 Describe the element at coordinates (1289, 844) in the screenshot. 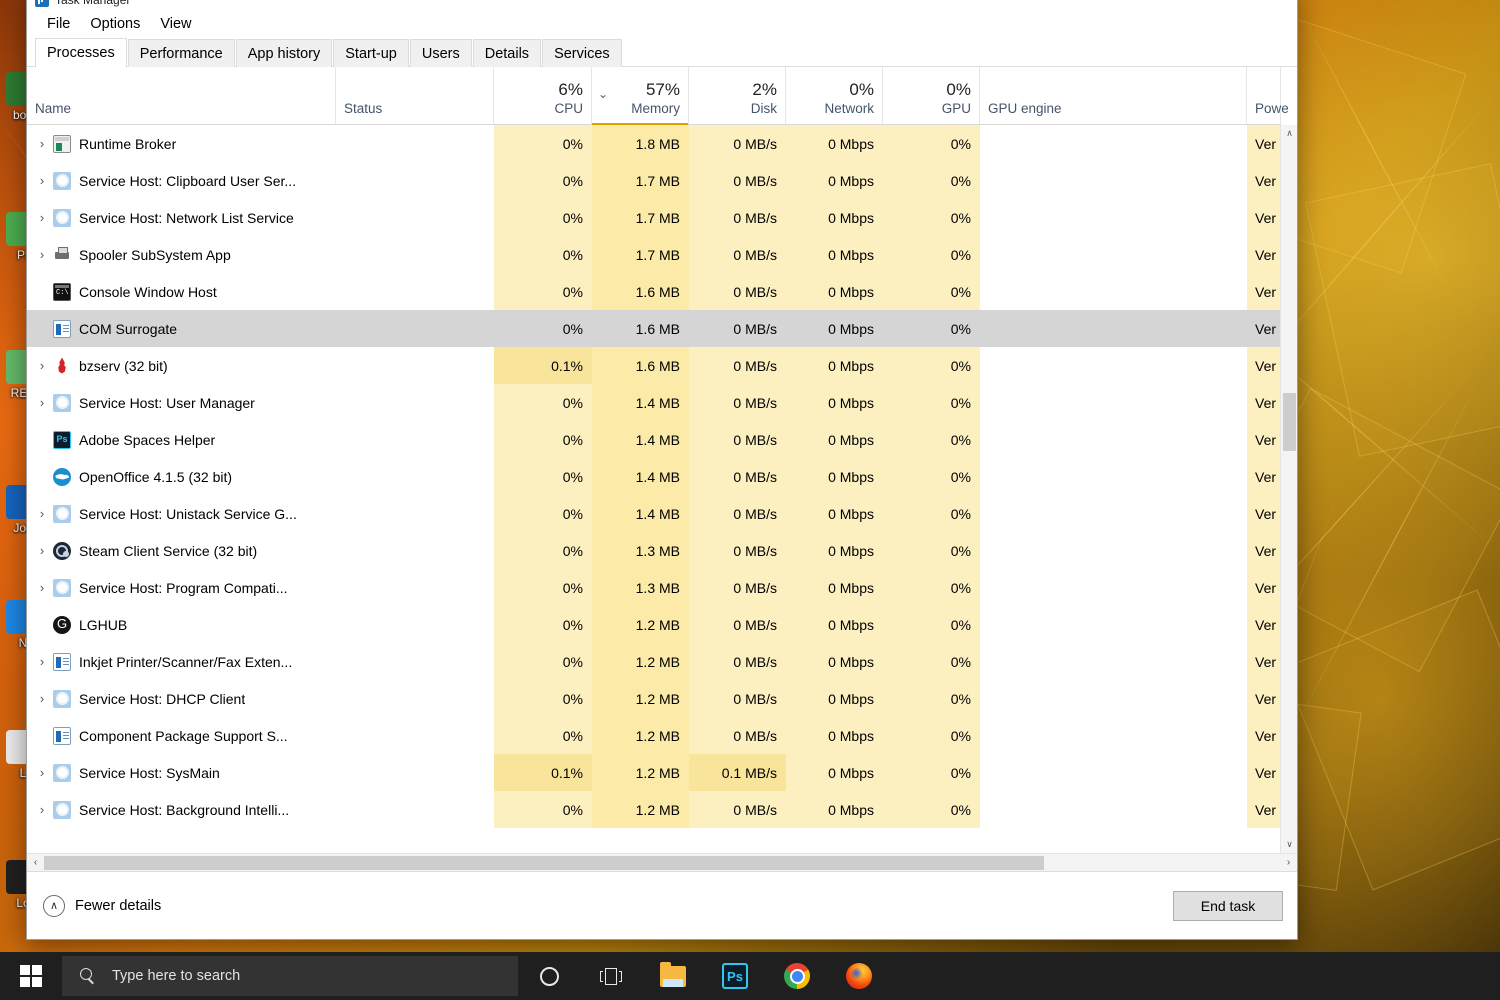

I see `scroll-down-arrow-icon: ∨` at that location.